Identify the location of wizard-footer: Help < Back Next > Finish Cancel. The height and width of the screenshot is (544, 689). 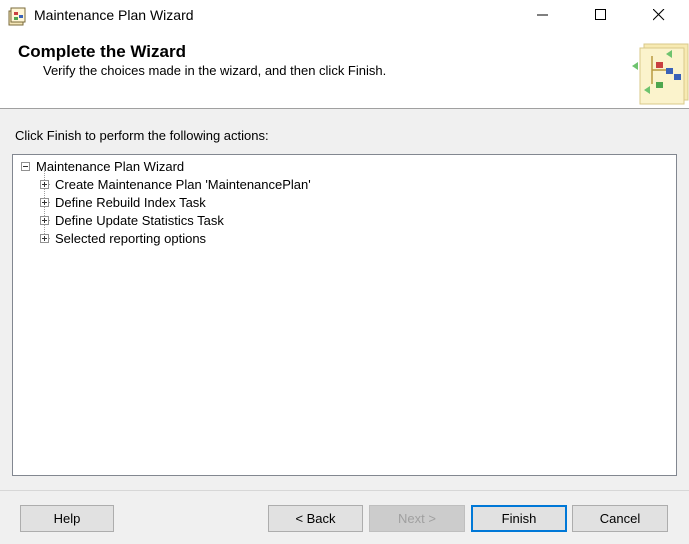
(344, 517).